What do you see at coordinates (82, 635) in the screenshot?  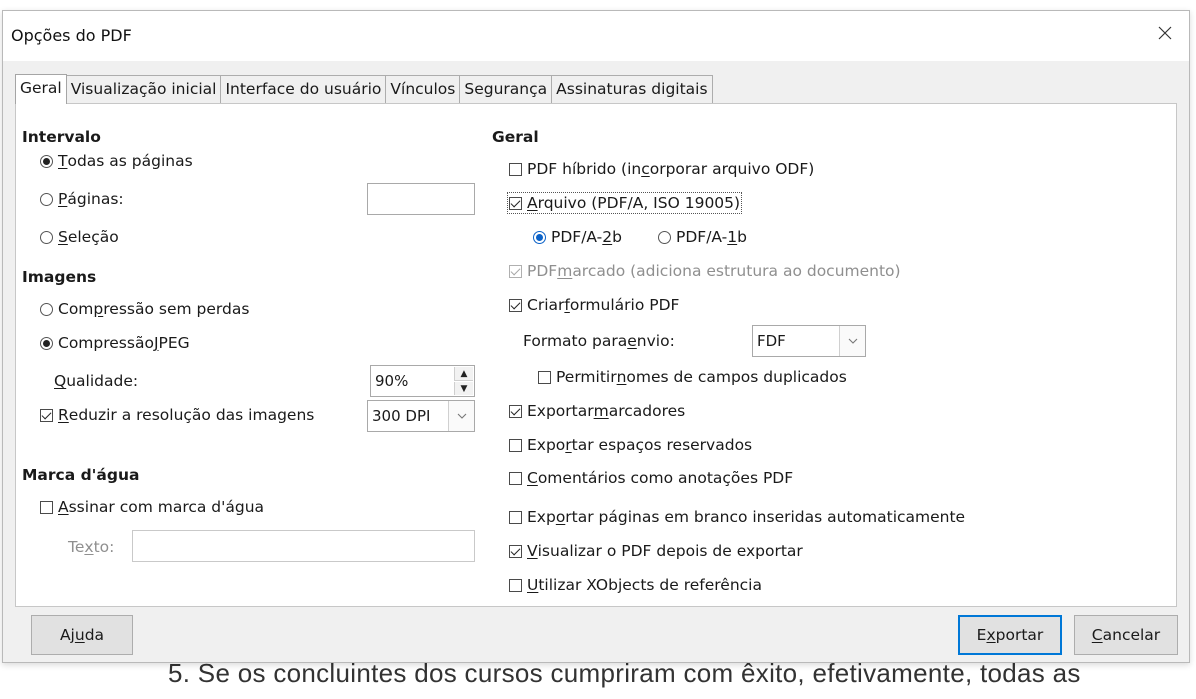 I see `help-button: Aj u da` at bounding box center [82, 635].